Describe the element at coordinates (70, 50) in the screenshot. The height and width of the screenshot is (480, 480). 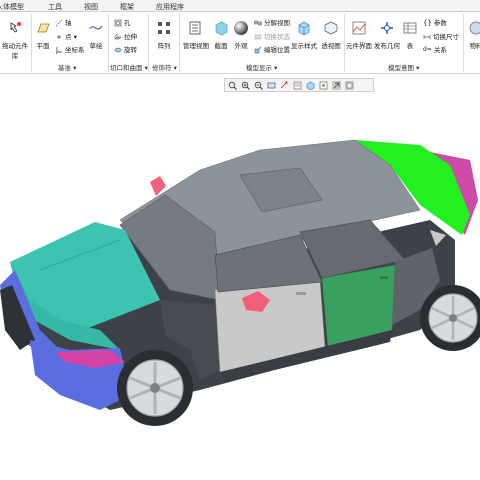
I see `coord-sys-button: 坐标系` at that location.